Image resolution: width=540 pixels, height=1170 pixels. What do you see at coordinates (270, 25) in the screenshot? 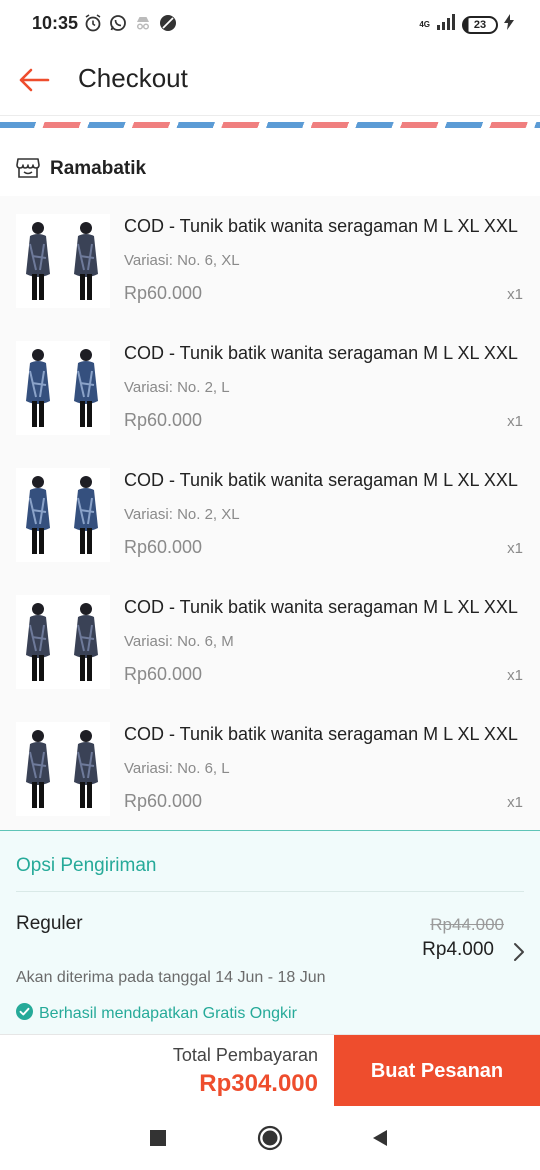
I see `status-bar: 10:35 4G 23` at bounding box center [270, 25].